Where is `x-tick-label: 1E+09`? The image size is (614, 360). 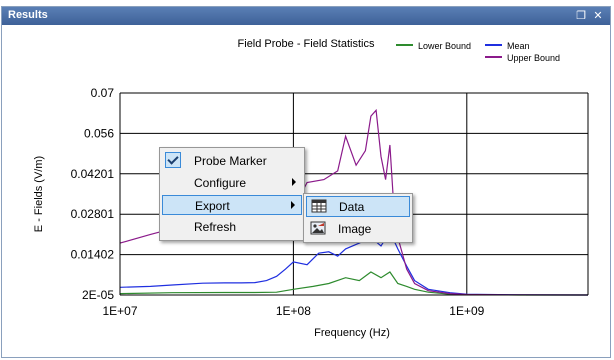
x-tick-label: 1E+09 is located at coordinates (466, 311).